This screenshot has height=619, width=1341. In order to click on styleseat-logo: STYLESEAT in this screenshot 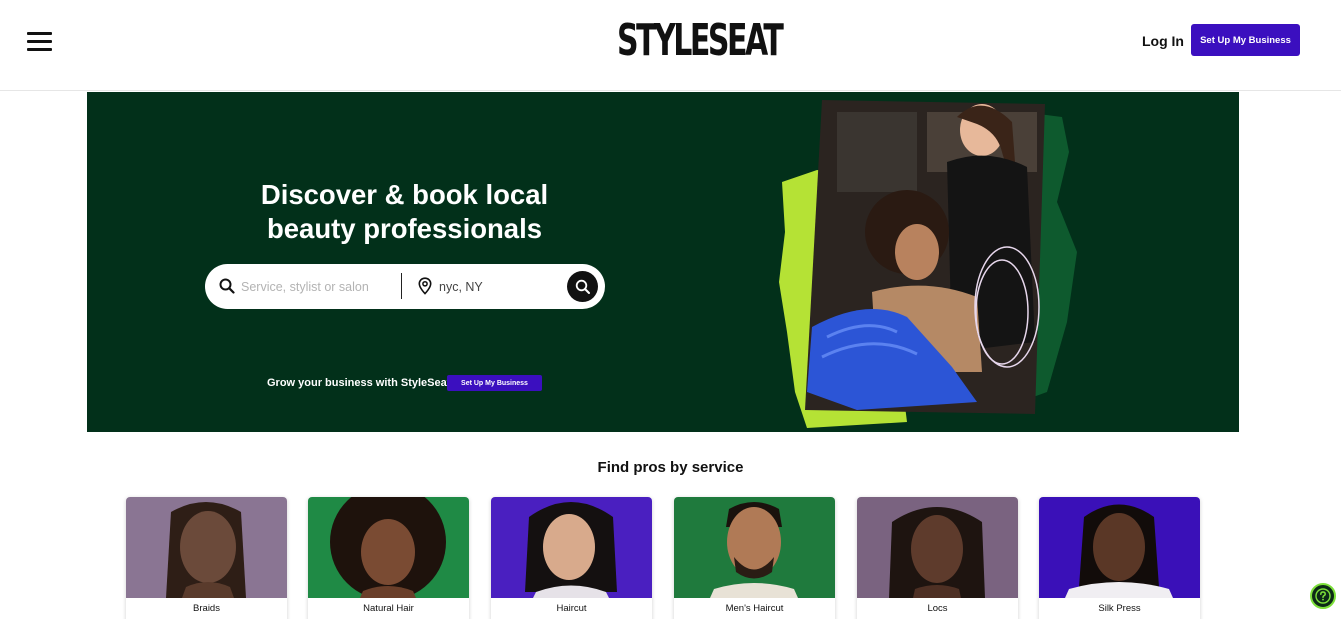, I will do `click(700, 42)`.